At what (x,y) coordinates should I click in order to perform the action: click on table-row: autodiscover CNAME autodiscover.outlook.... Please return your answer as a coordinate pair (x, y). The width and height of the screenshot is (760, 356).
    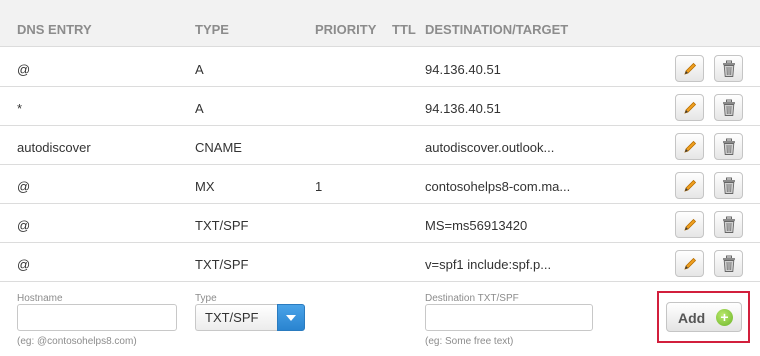
    Looking at the image, I should click on (380, 145).